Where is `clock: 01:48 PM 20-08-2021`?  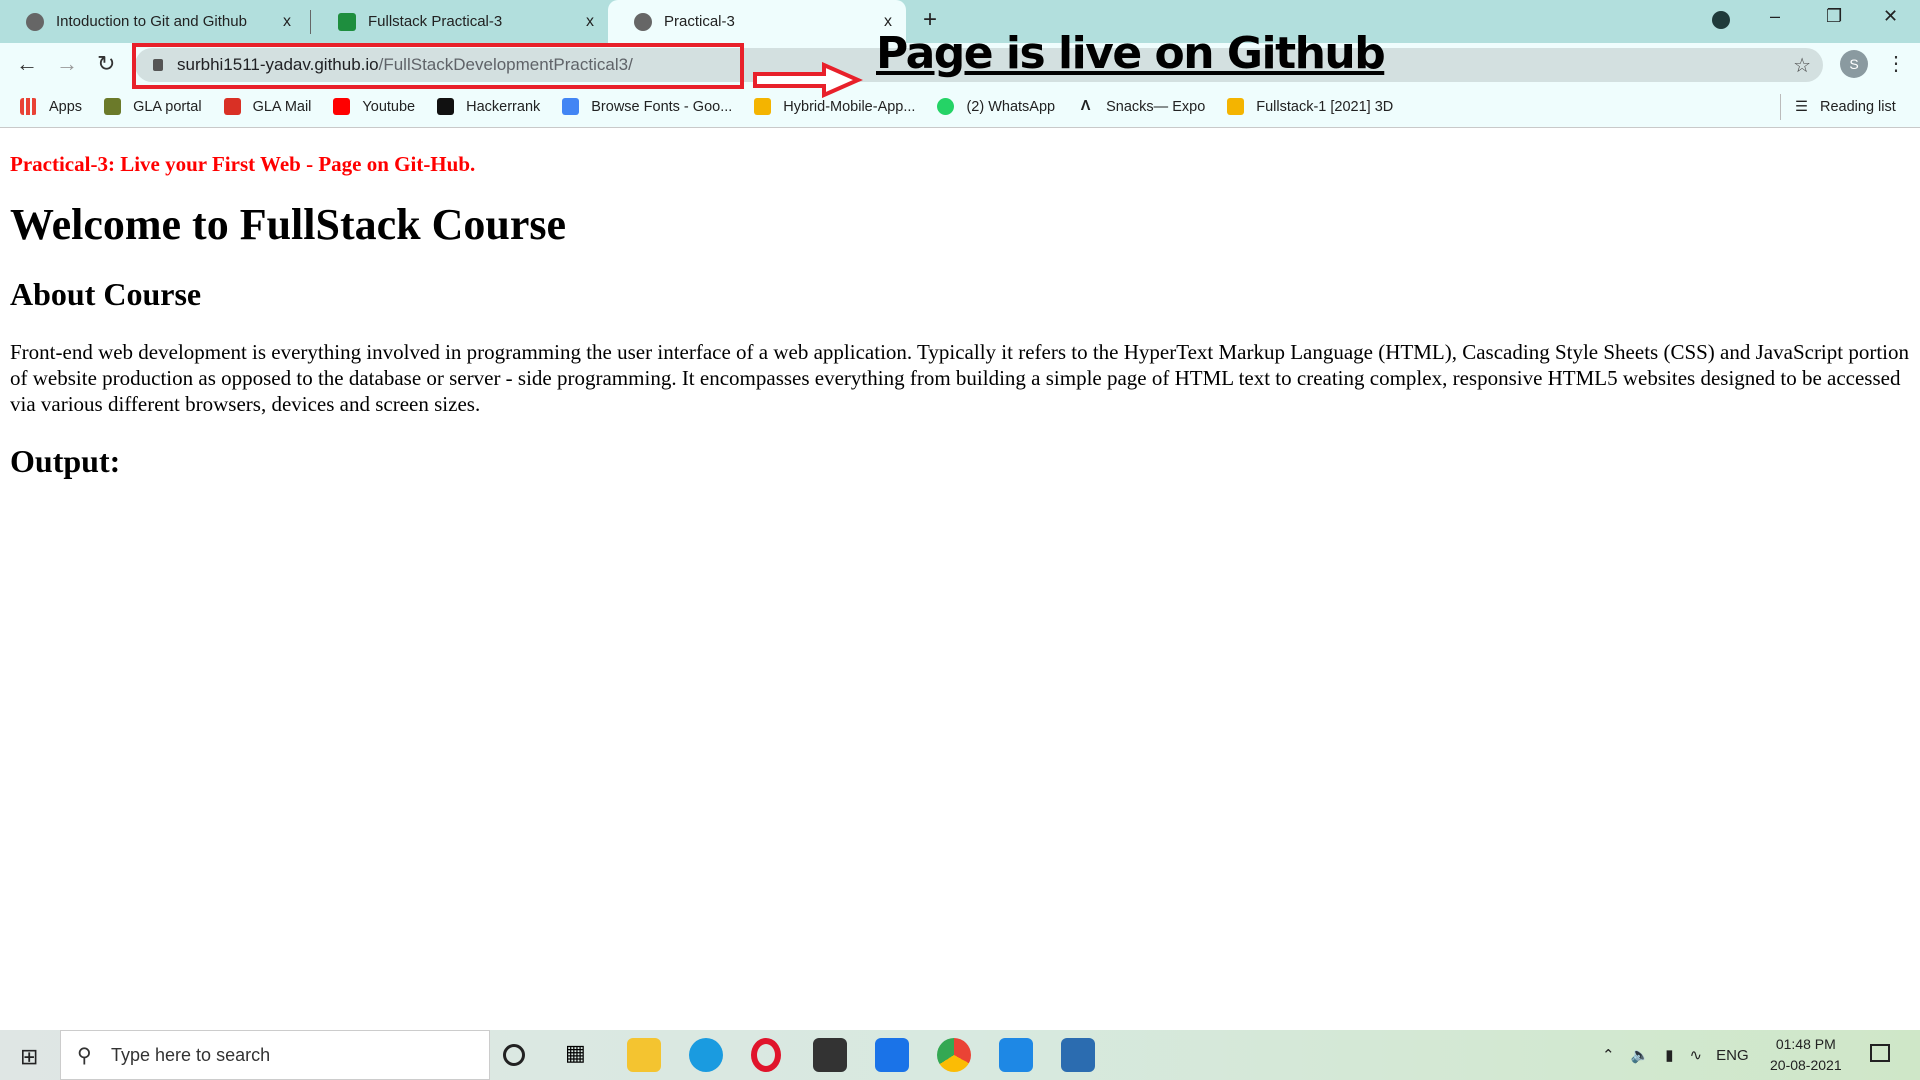 clock: 01:48 PM 20-08-2021 is located at coordinates (1806, 1055).